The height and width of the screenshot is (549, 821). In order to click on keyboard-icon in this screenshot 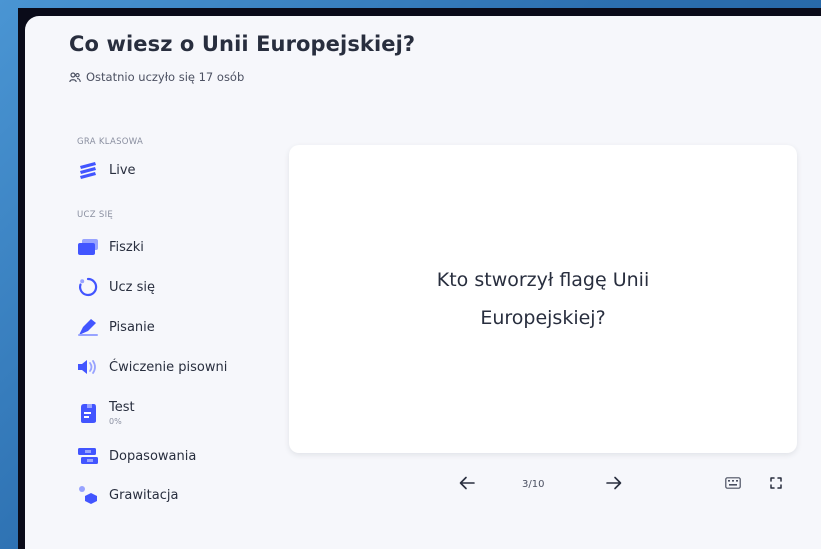, I will do `click(733, 483)`.